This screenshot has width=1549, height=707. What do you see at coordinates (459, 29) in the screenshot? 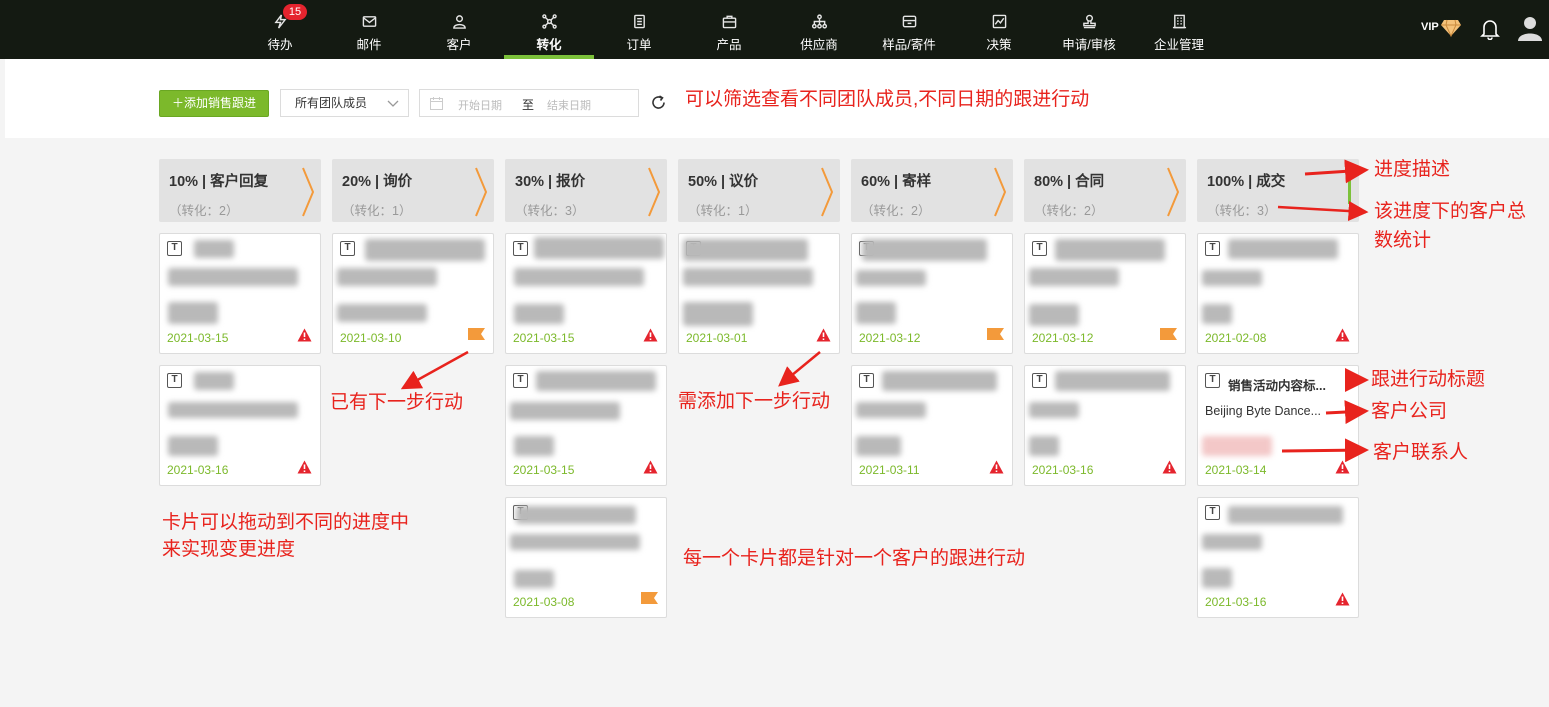
I see `nav-customer: 客户` at bounding box center [459, 29].